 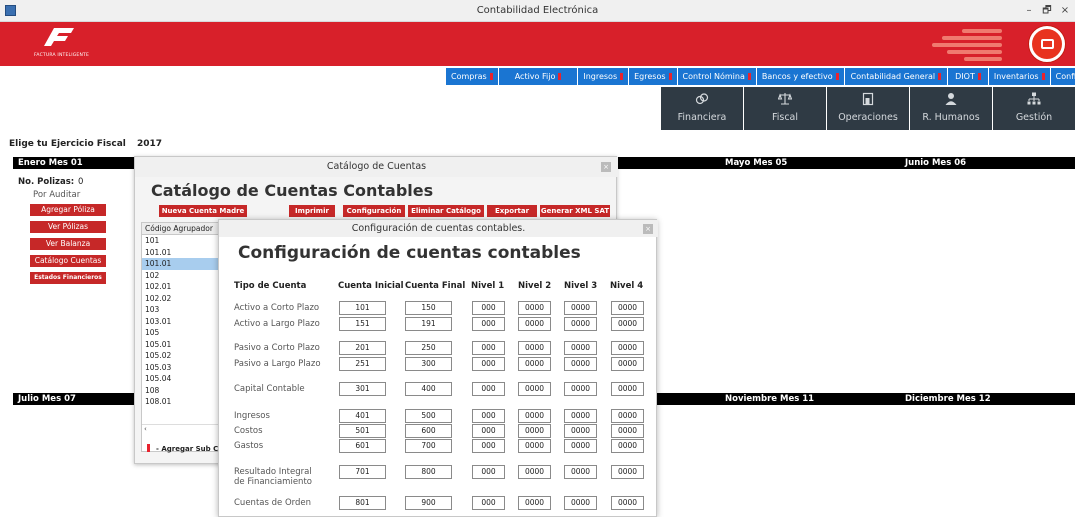 What do you see at coordinates (149, 144) in the screenshot?
I see `fiscal-year-select: 2017` at bounding box center [149, 144].